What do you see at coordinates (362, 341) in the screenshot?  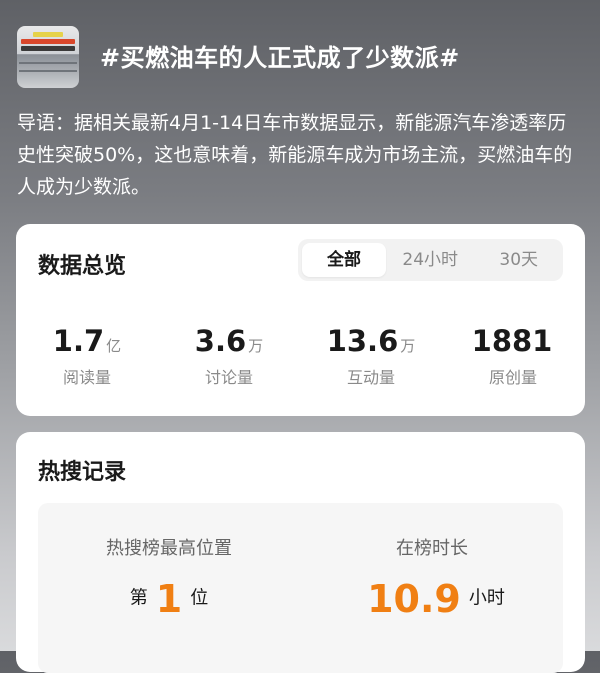 I see `stat-value: 13.6` at bounding box center [362, 341].